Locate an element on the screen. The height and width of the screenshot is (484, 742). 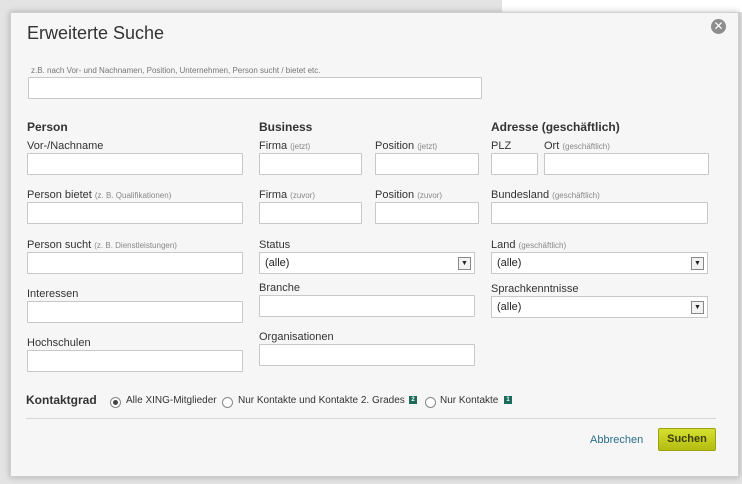
company-current-label-text: Firma is located at coordinates (273, 146).